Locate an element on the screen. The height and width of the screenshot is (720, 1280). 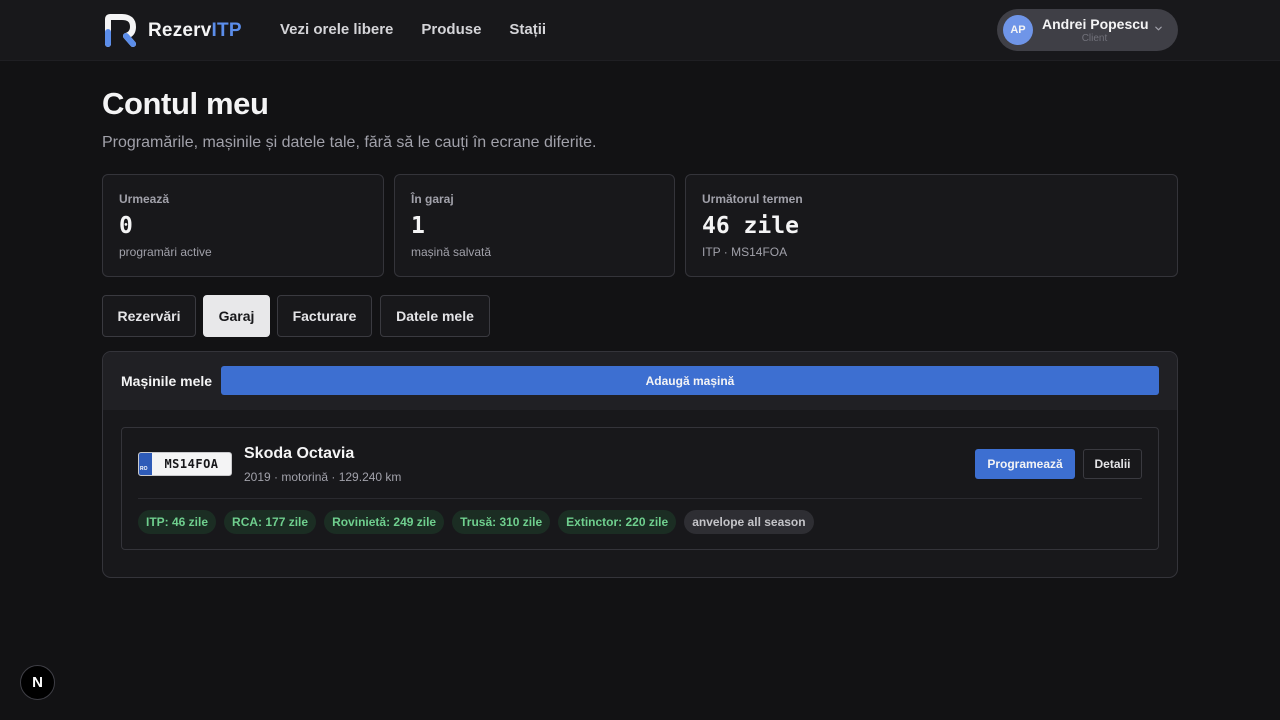
nextjs-icon: N is located at coordinates (37, 682).